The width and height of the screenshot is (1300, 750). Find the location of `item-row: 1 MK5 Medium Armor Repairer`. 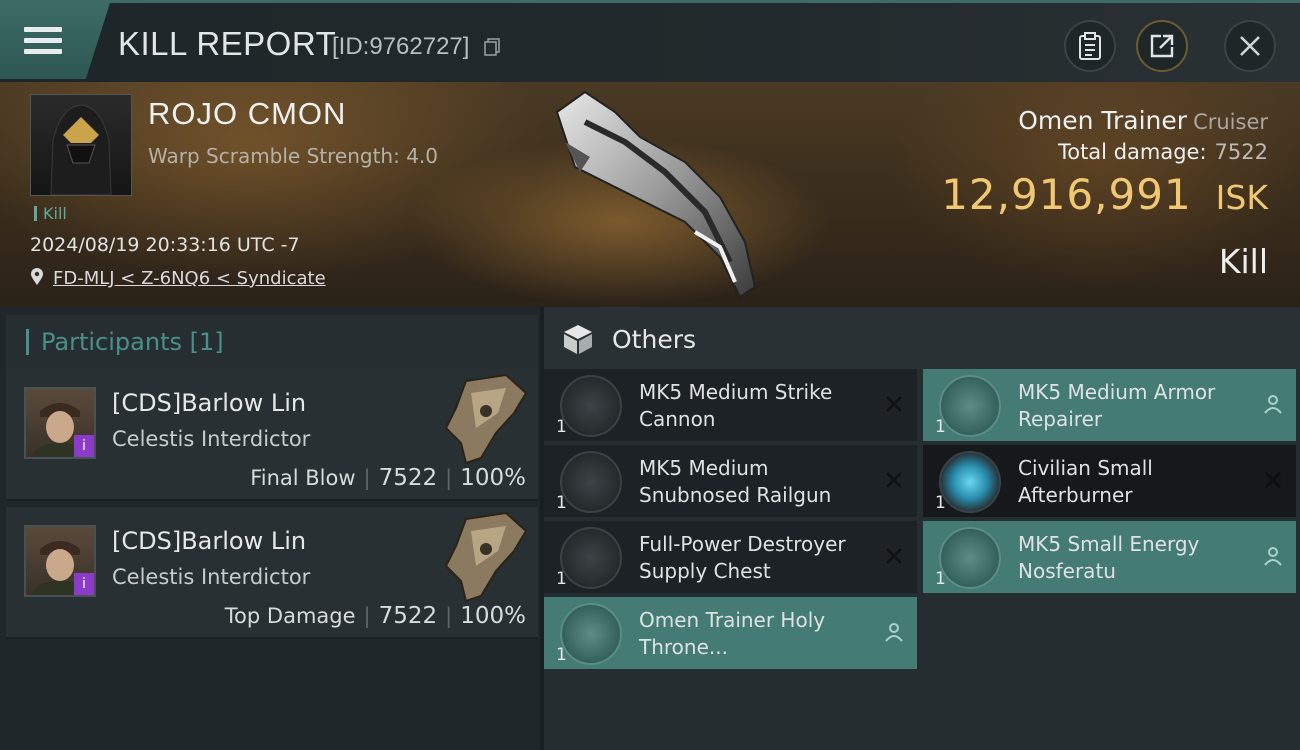

item-row: 1 MK5 Medium Armor Repairer is located at coordinates (1109, 405).